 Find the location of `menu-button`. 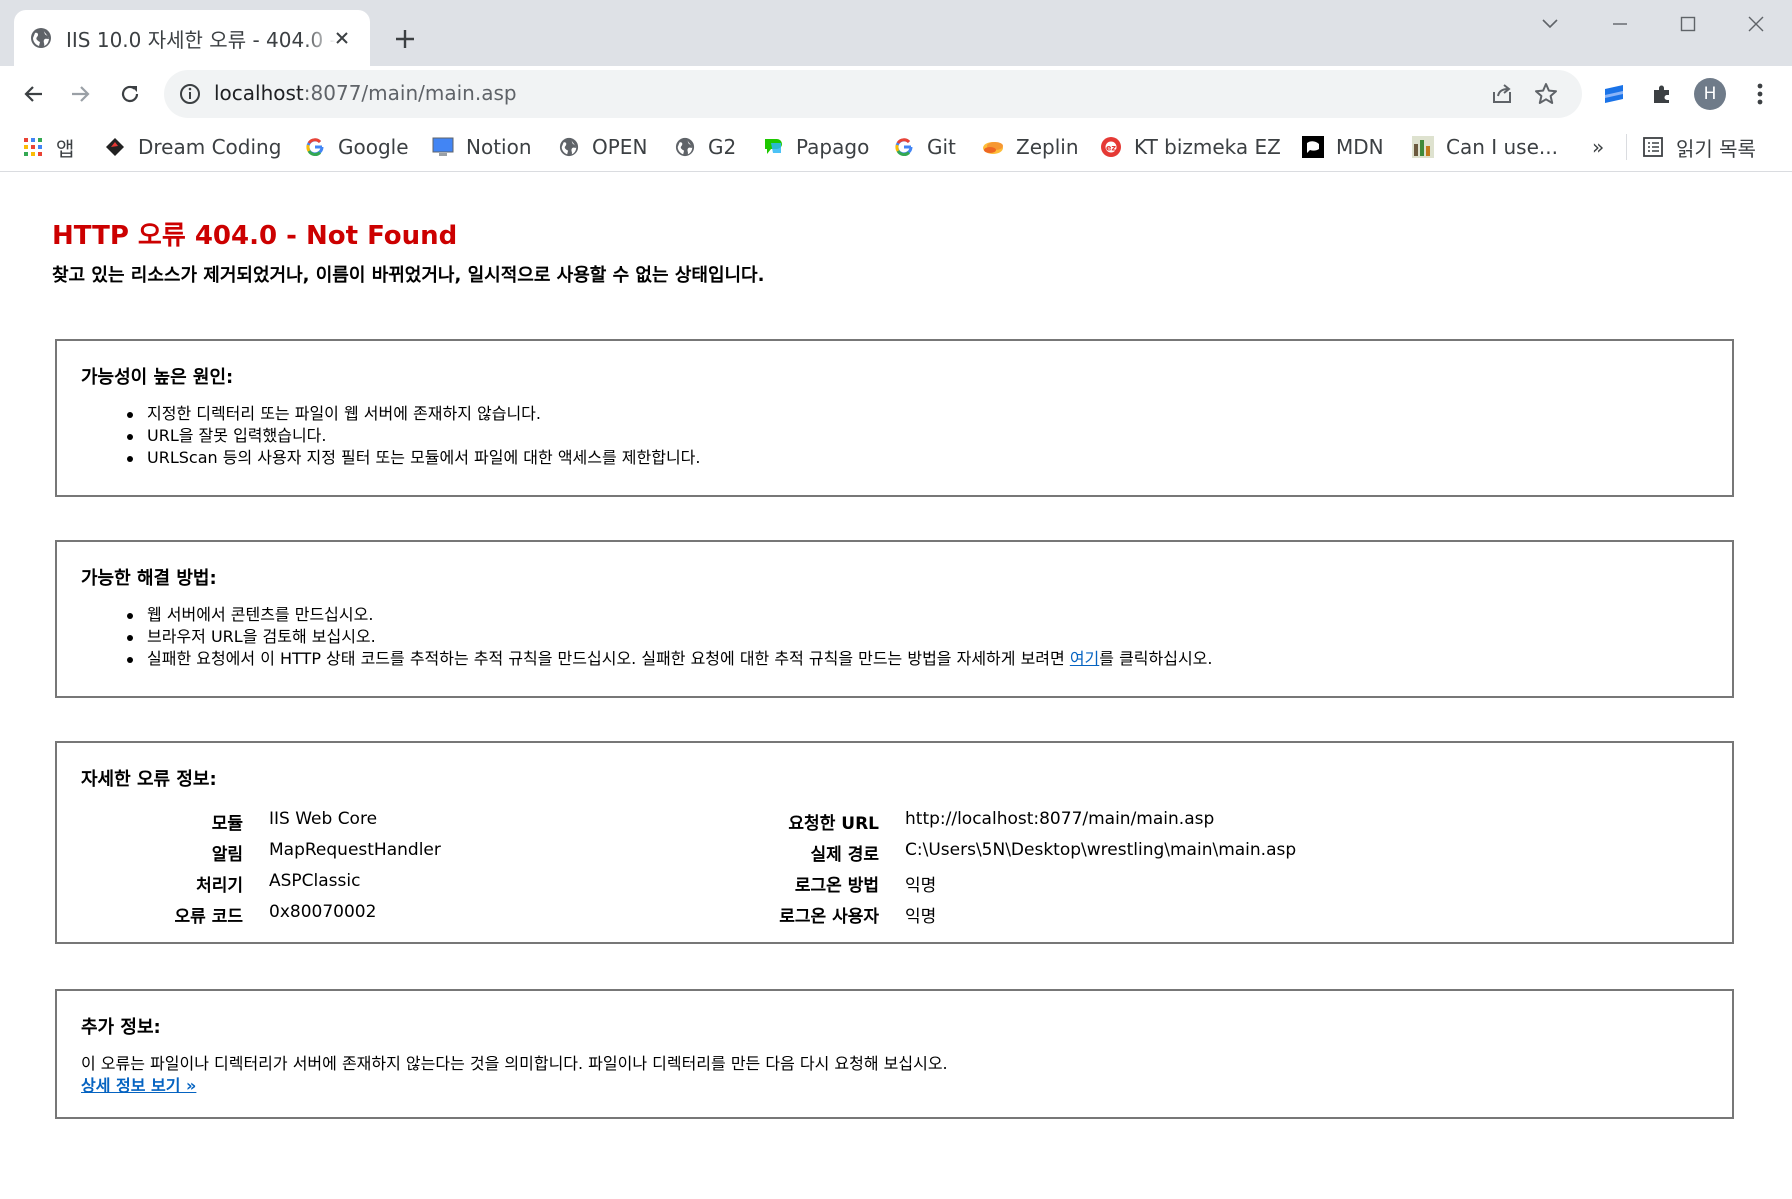

menu-button is located at coordinates (1760, 94).